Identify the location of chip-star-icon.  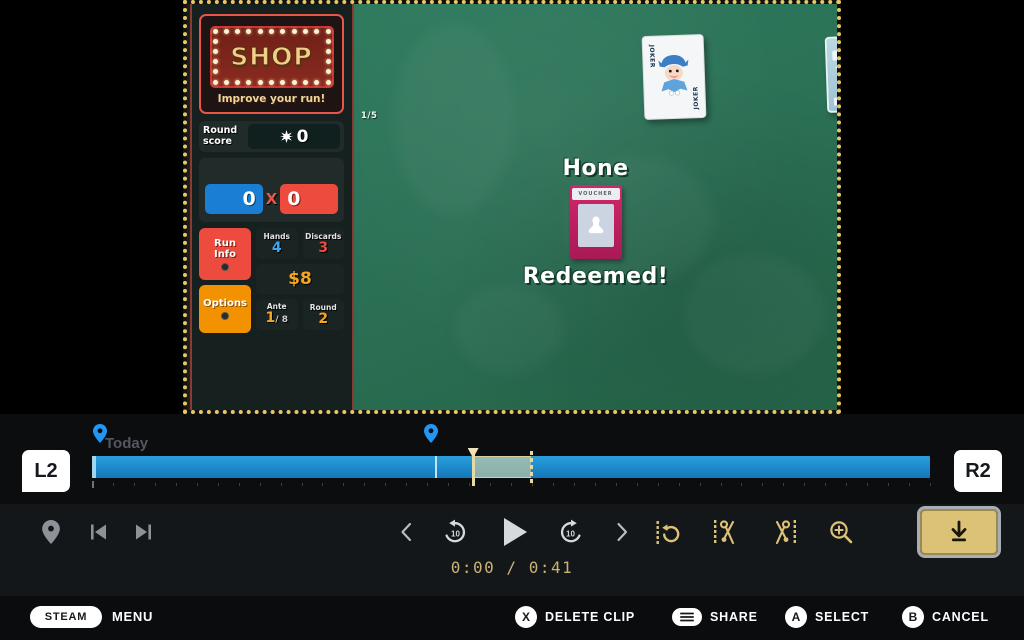
(286, 136).